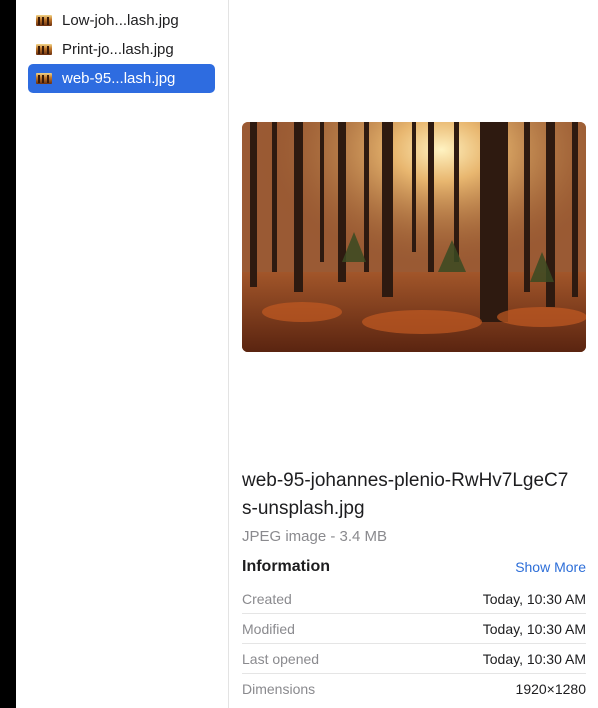  What do you see at coordinates (268, 628) in the screenshot?
I see `info-key: Modified` at bounding box center [268, 628].